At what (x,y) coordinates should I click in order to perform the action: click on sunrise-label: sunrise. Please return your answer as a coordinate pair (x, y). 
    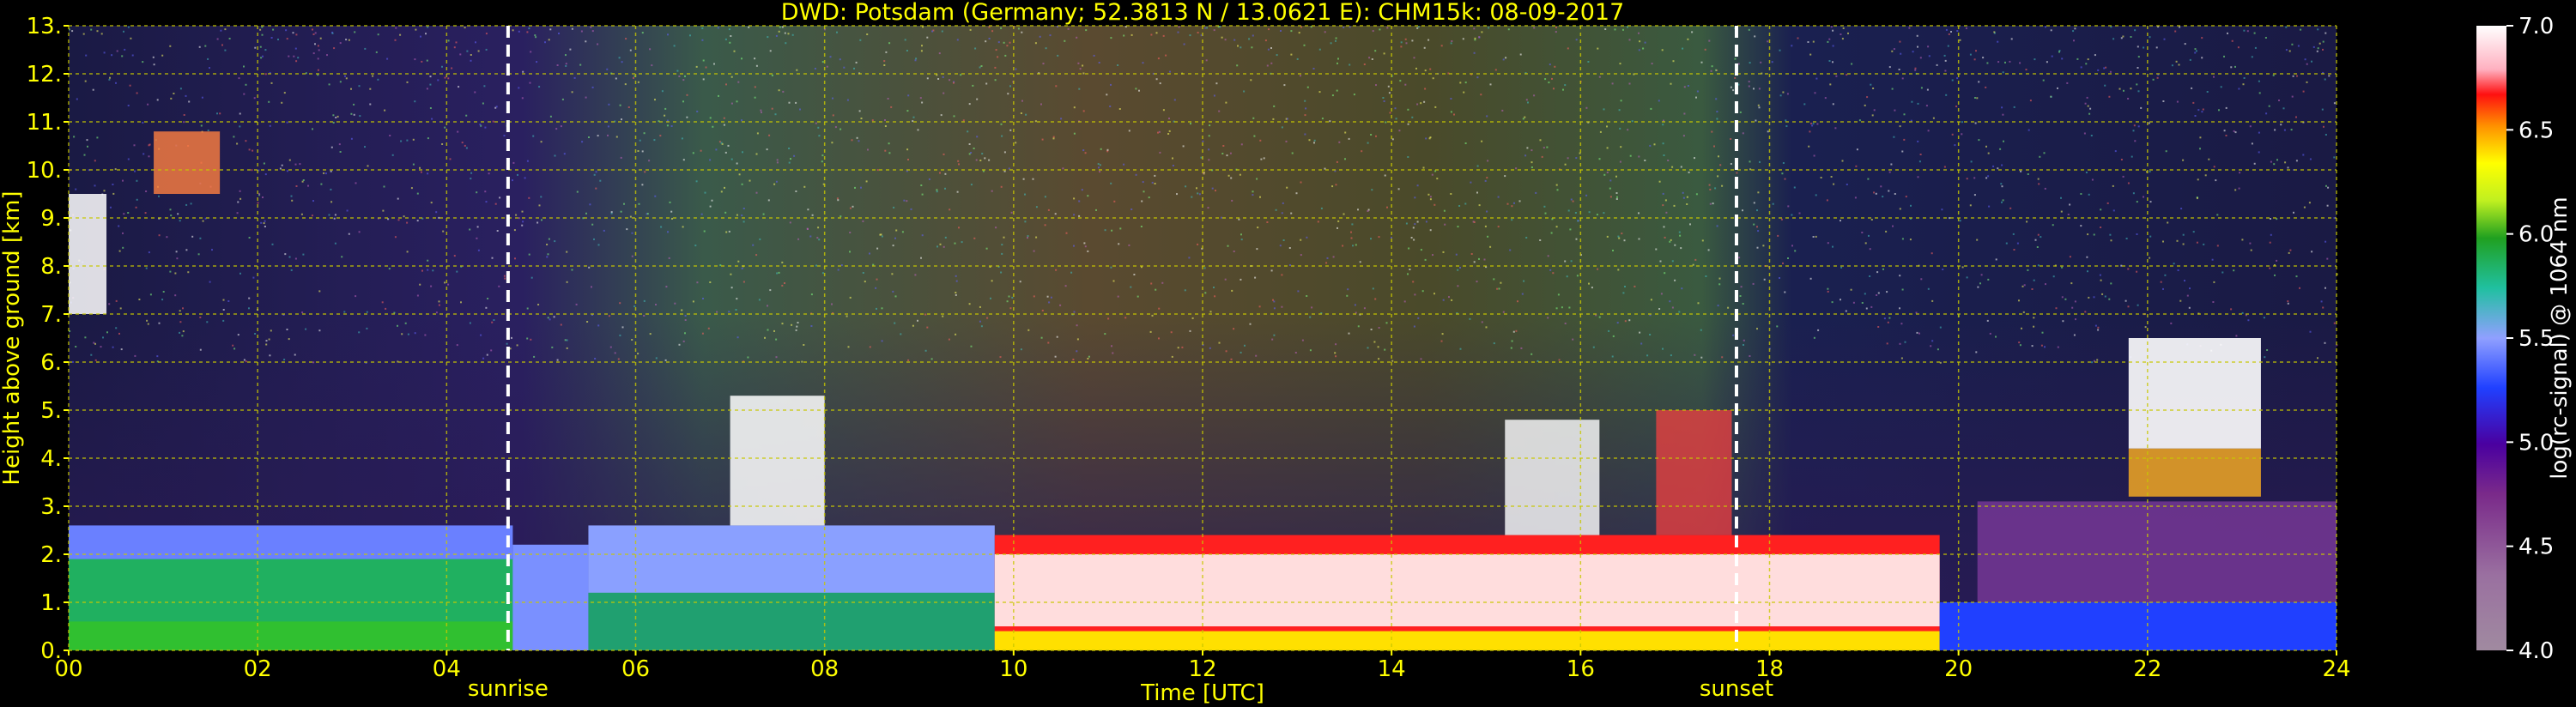
    Looking at the image, I should click on (508, 689).